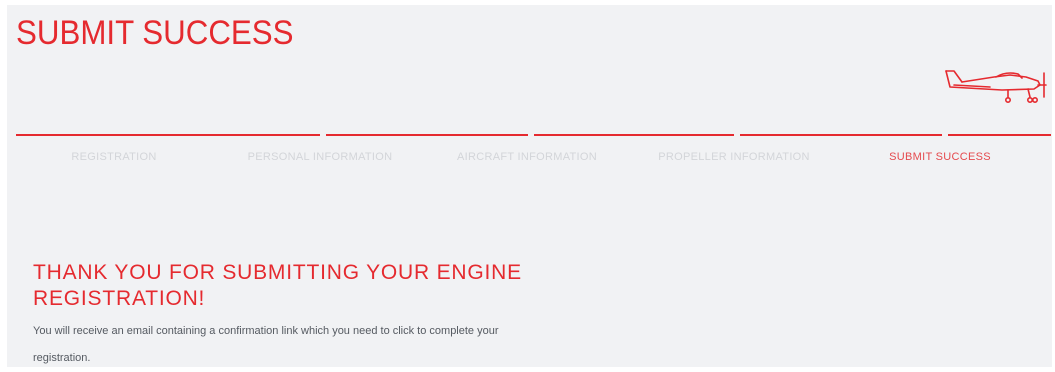 Image resolution: width=1055 pixels, height=372 pixels. Describe the element at coordinates (113, 157) in the screenshot. I see `step-registration: REGISTRATION` at that location.